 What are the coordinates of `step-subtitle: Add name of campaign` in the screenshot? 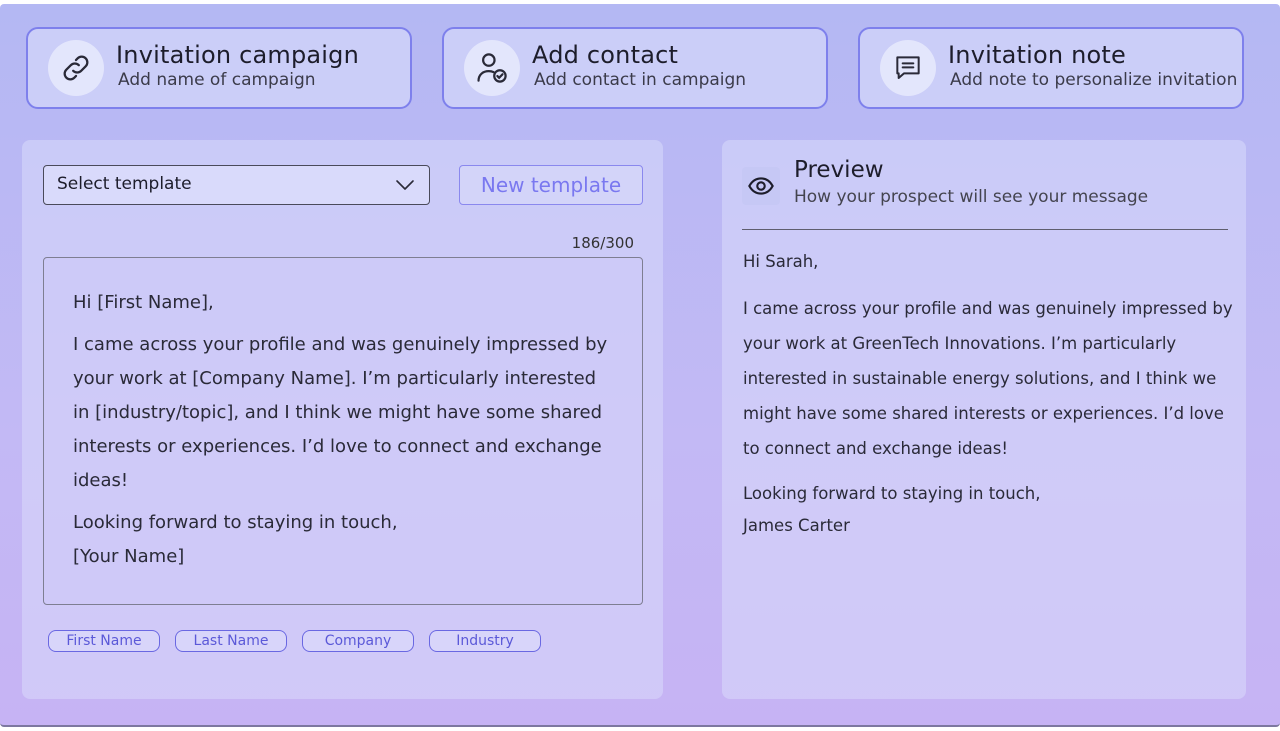 It's located at (217, 80).